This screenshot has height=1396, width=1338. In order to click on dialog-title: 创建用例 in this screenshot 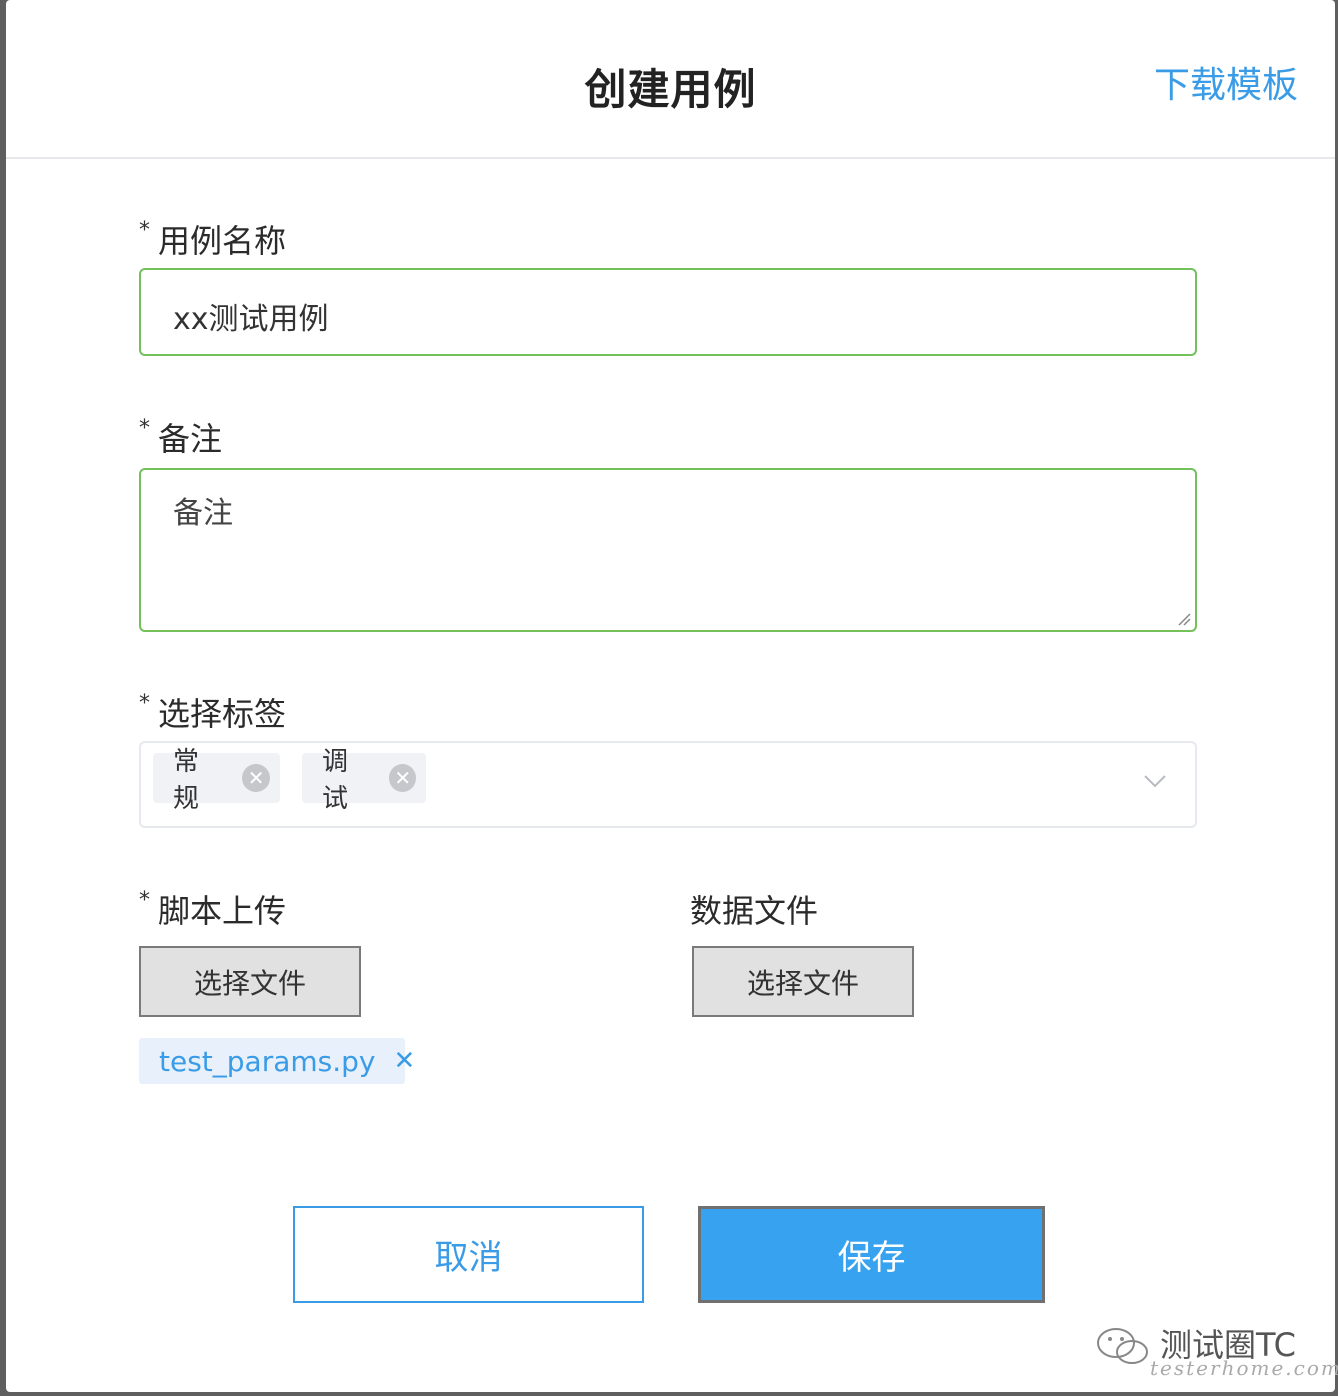, I will do `click(670, 89)`.